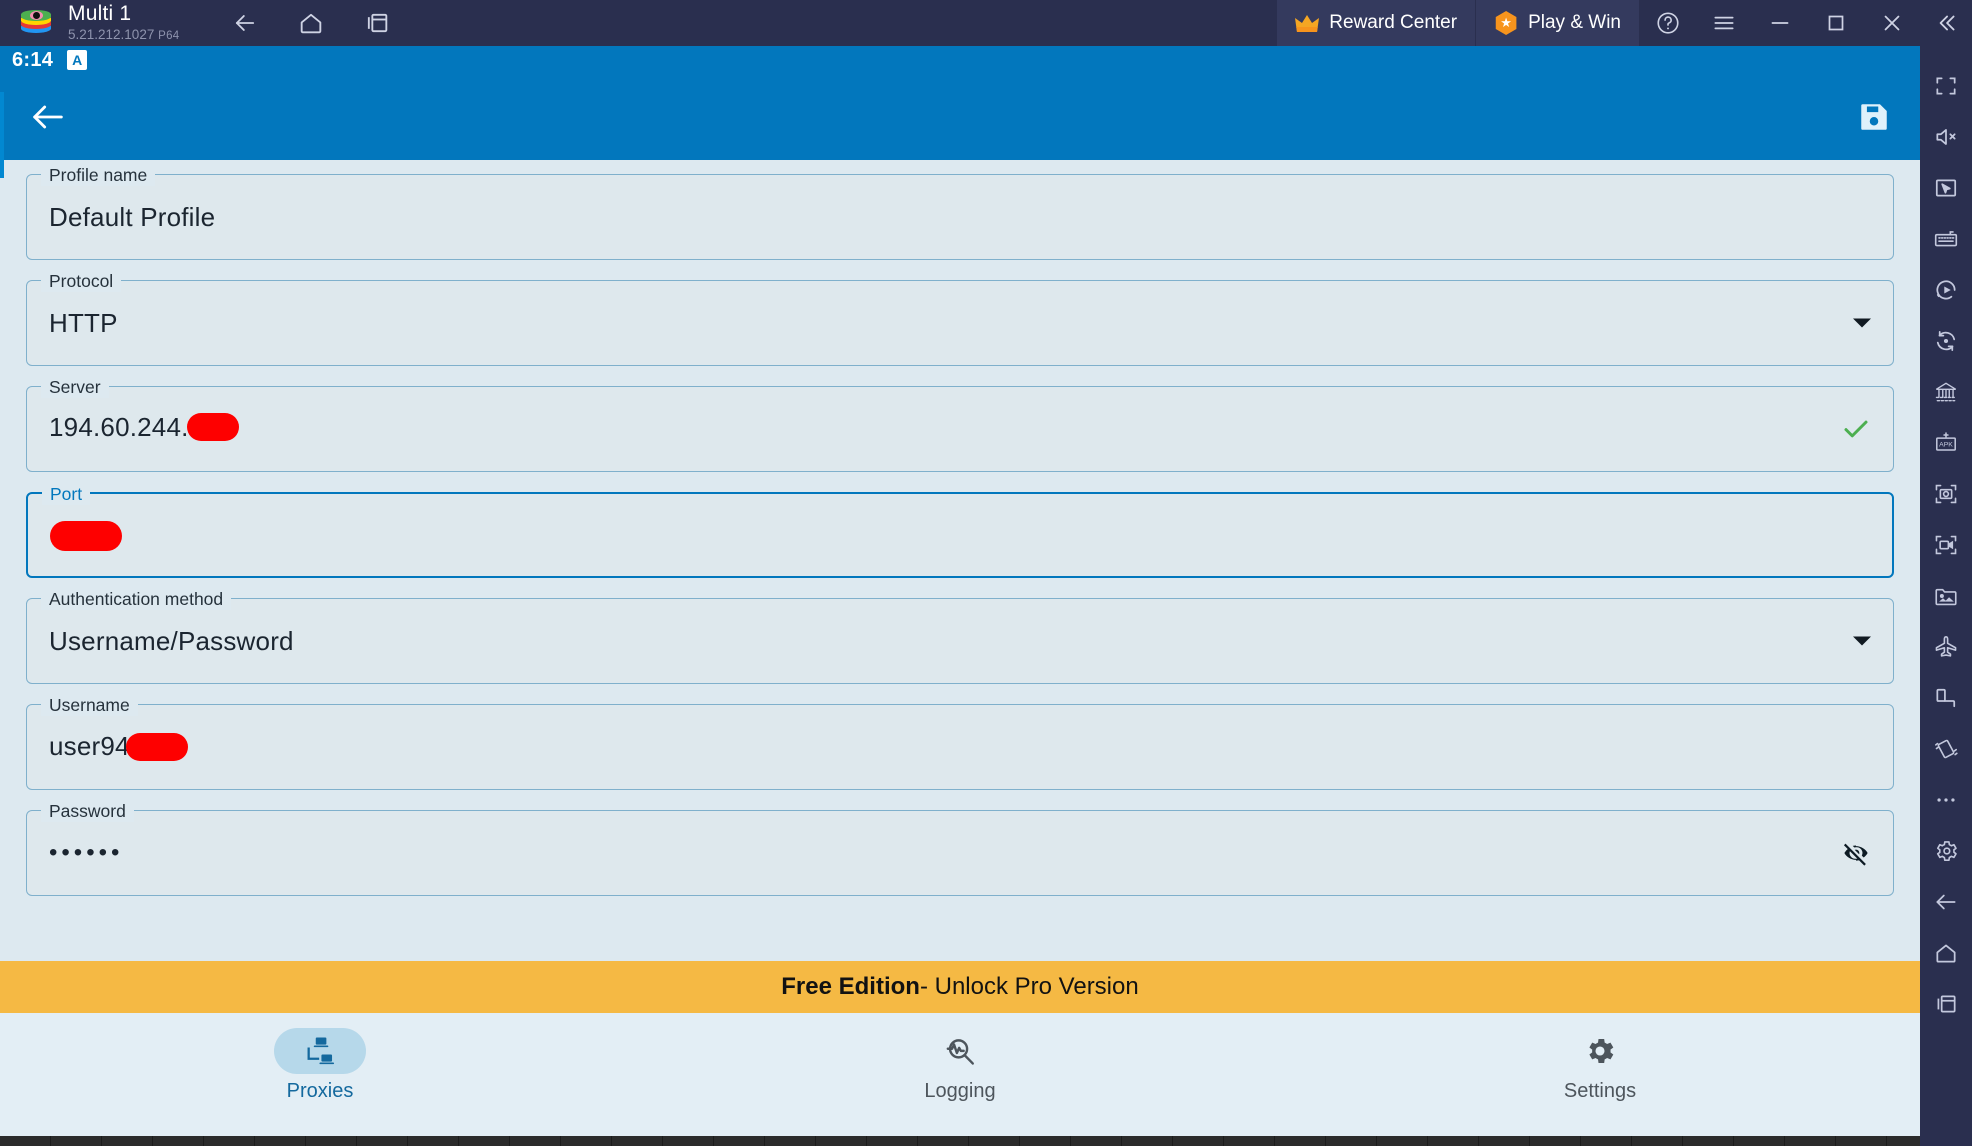 Image resolution: width=1972 pixels, height=1146 pixels. What do you see at coordinates (960, 636) in the screenshot?
I see `field-authentication-method: Authentication method Username/Password` at bounding box center [960, 636].